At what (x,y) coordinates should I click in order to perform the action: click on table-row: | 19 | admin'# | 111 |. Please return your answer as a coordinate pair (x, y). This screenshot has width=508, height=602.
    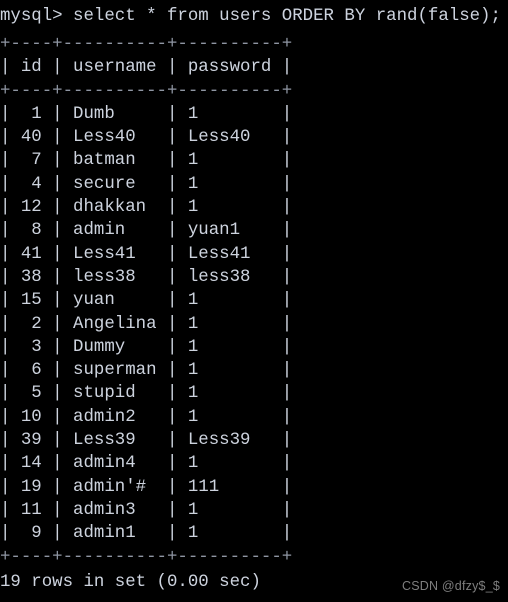
    Looking at the image, I should click on (146, 487).